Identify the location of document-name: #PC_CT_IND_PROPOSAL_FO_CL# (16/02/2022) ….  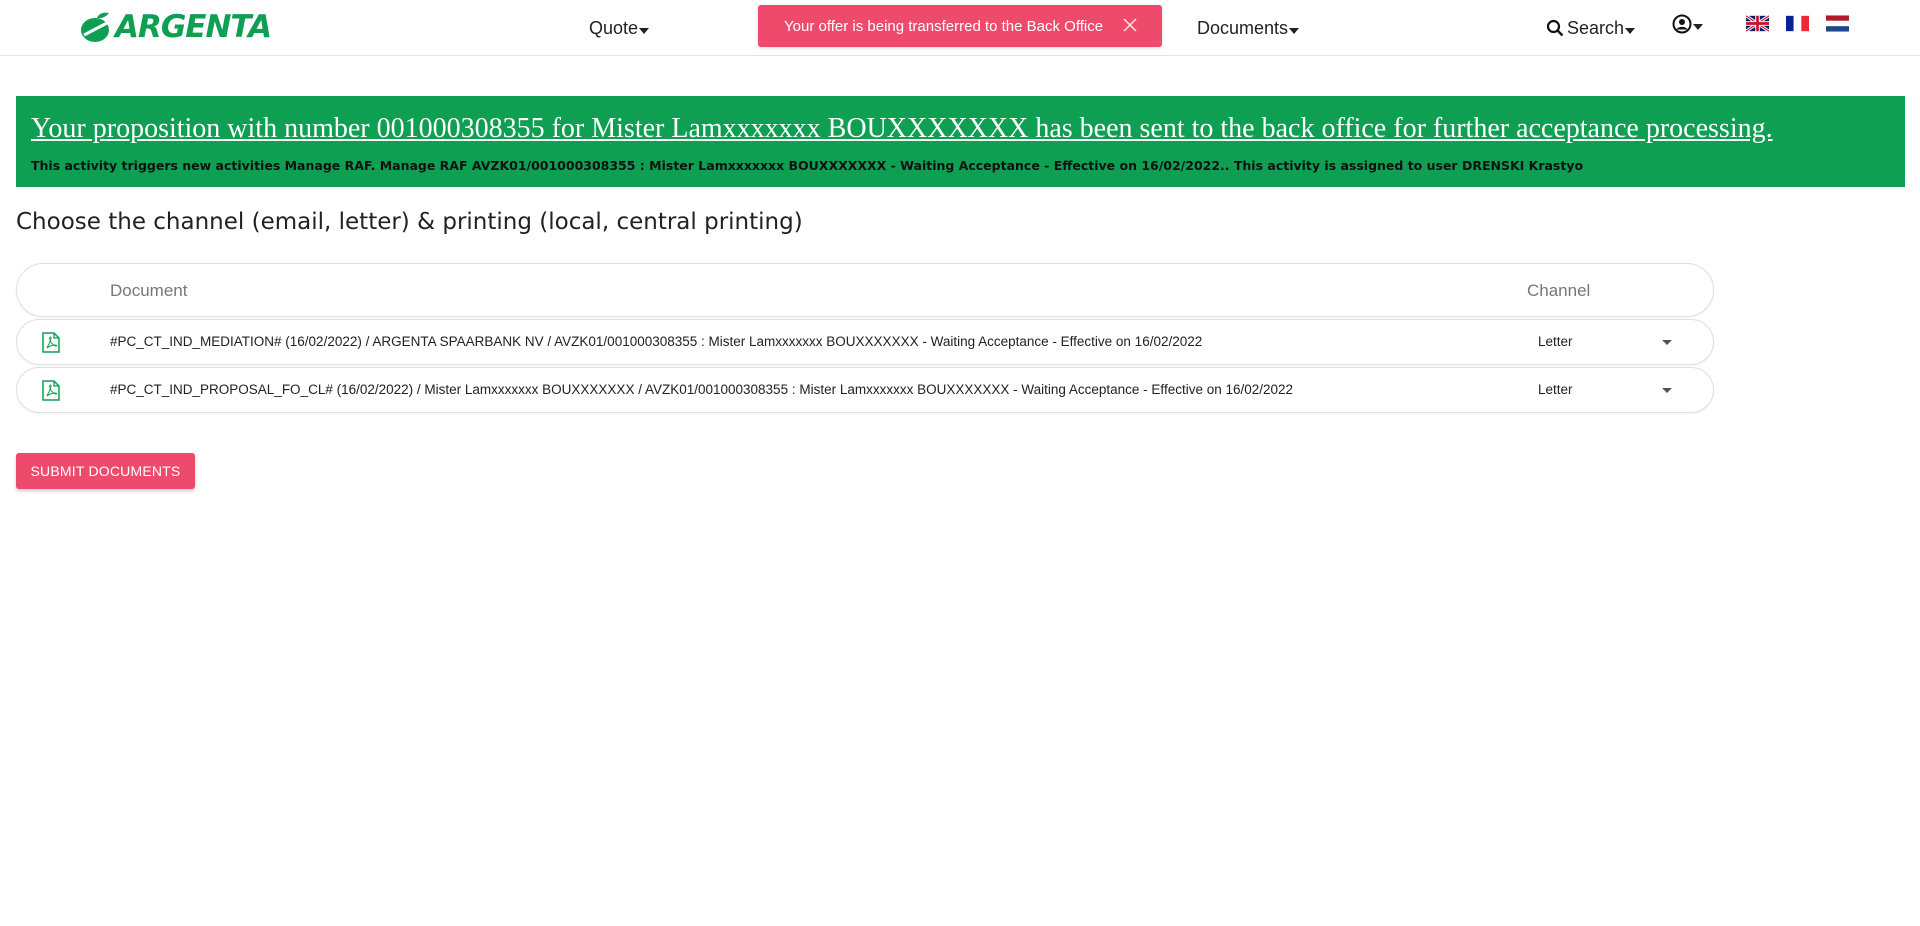
(702, 389).